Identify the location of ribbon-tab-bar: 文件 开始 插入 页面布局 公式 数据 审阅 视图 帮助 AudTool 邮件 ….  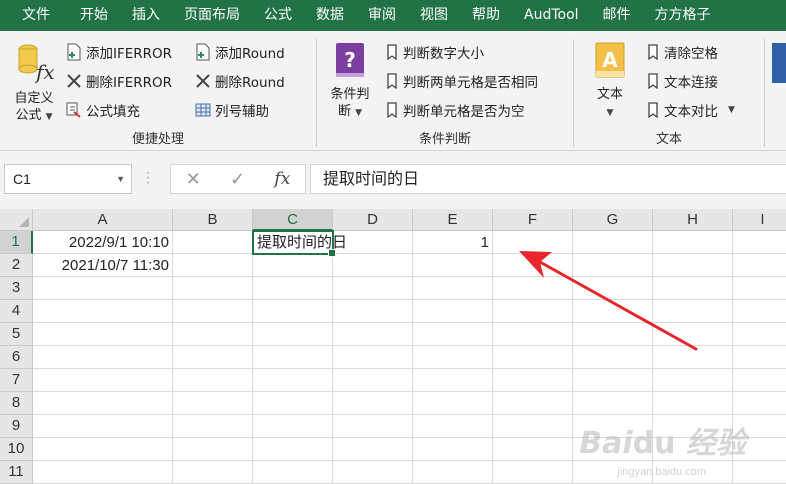
(393, 15).